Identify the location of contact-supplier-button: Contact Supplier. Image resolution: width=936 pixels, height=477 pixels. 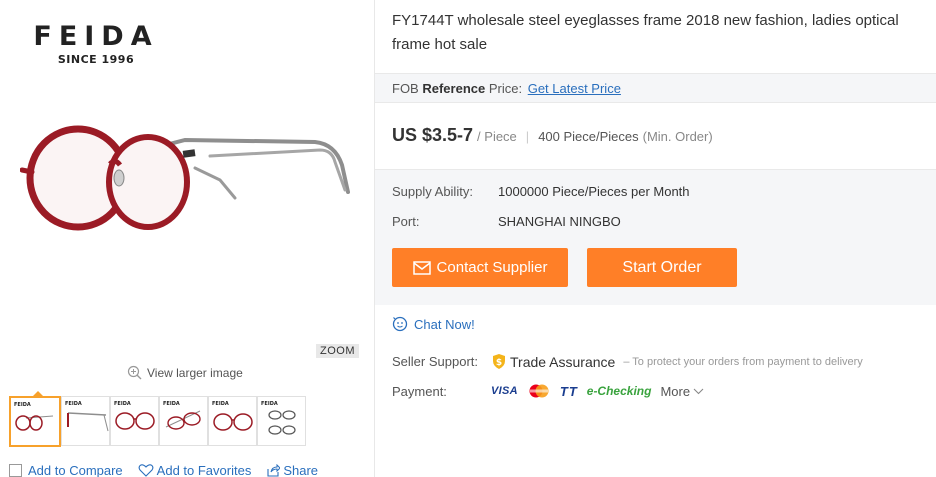
(480, 267).